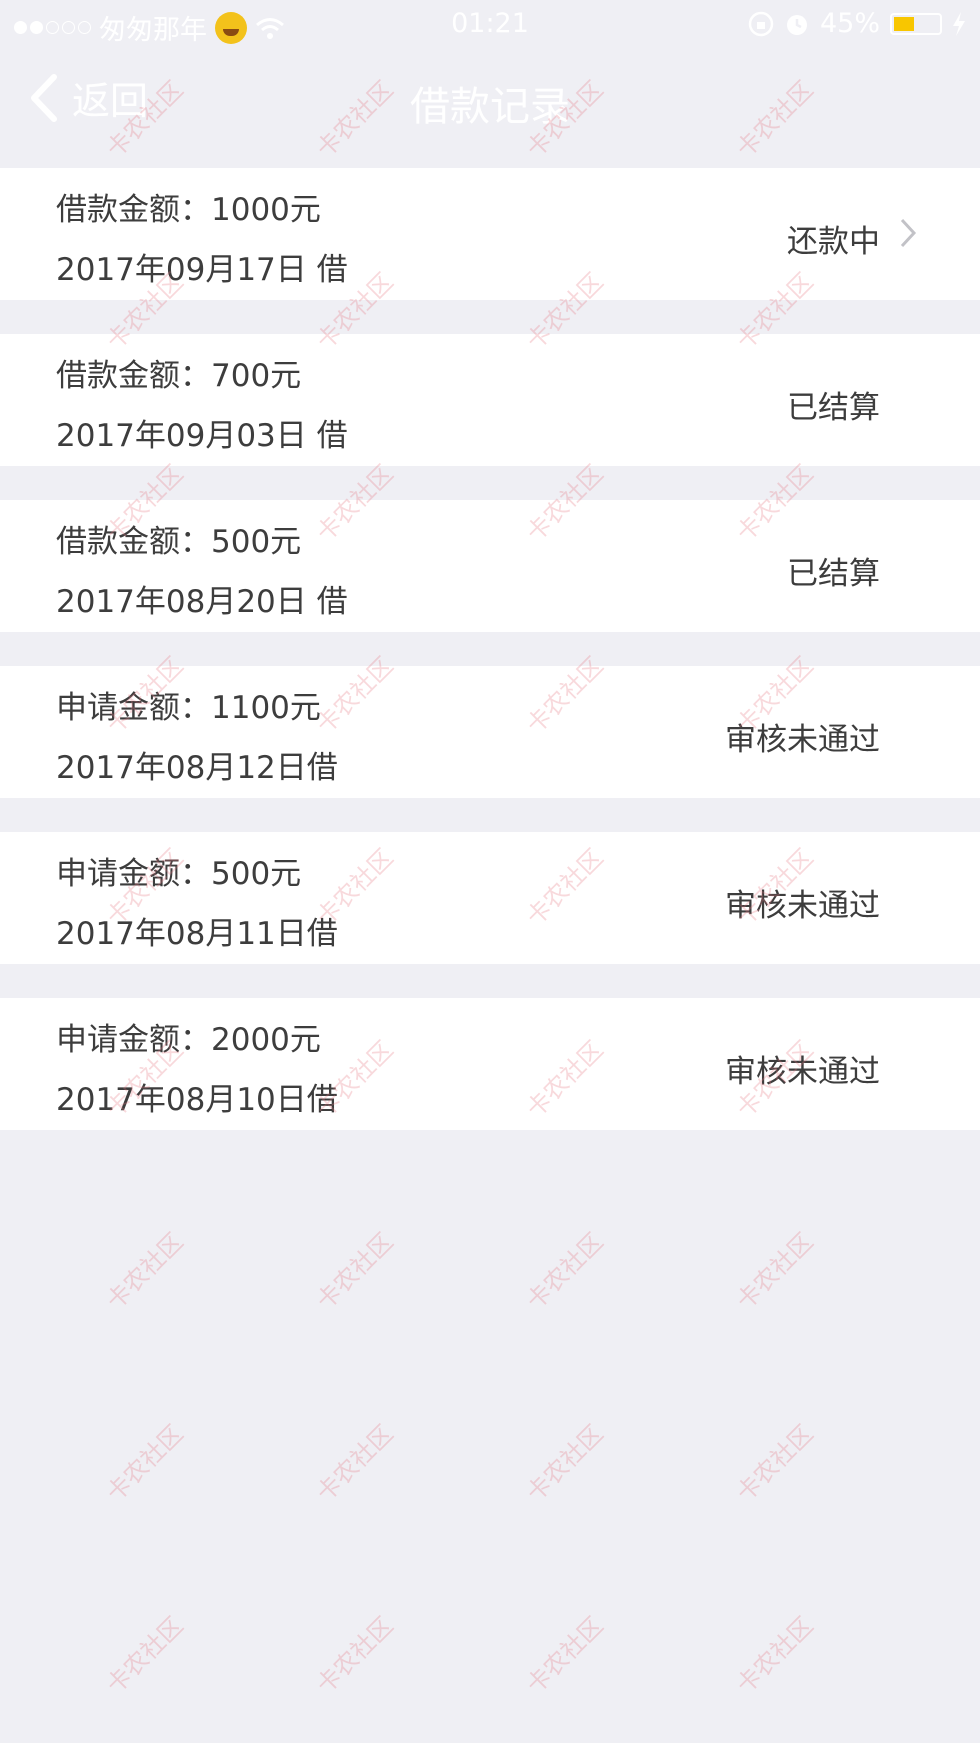 The height and width of the screenshot is (1743, 980). Describe the element at coordinates (490, 24) in the screenshot. I see `status-bar: 匆匆那年 01:21 45%` at that location.